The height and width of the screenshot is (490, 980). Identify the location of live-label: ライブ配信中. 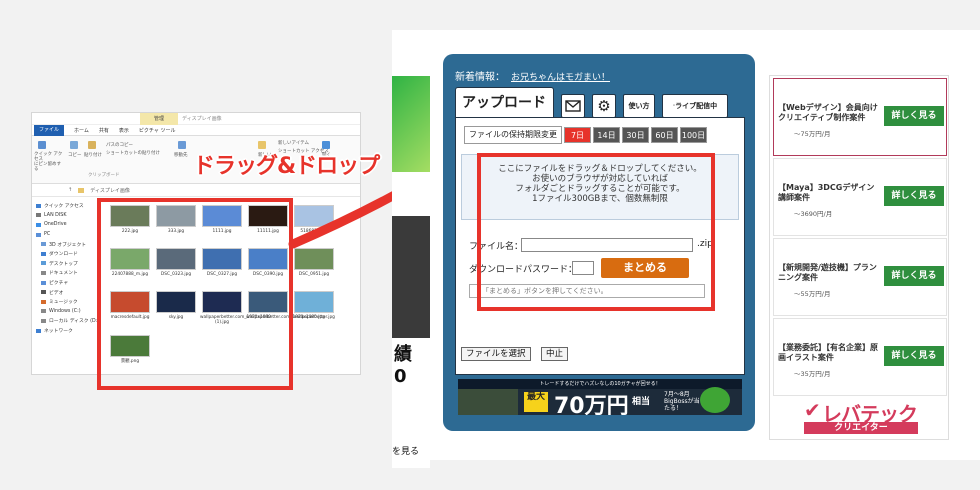
(696, 106).